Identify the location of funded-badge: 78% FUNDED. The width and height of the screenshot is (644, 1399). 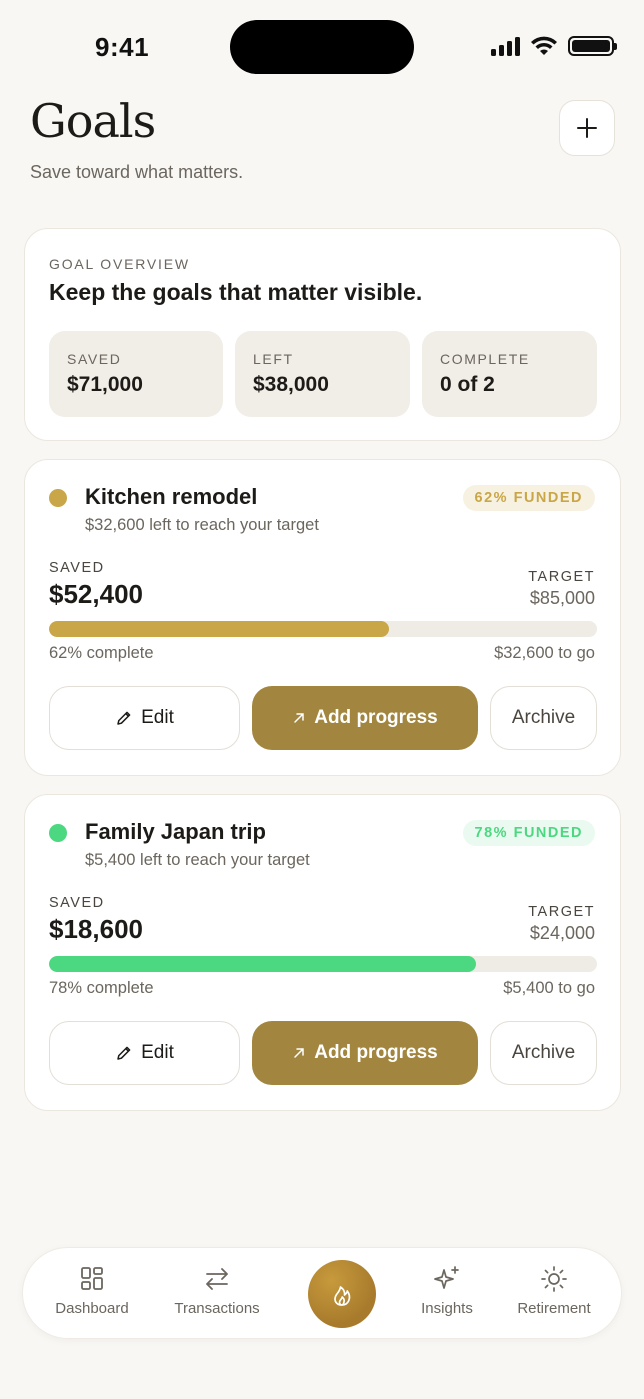
(528, 833).